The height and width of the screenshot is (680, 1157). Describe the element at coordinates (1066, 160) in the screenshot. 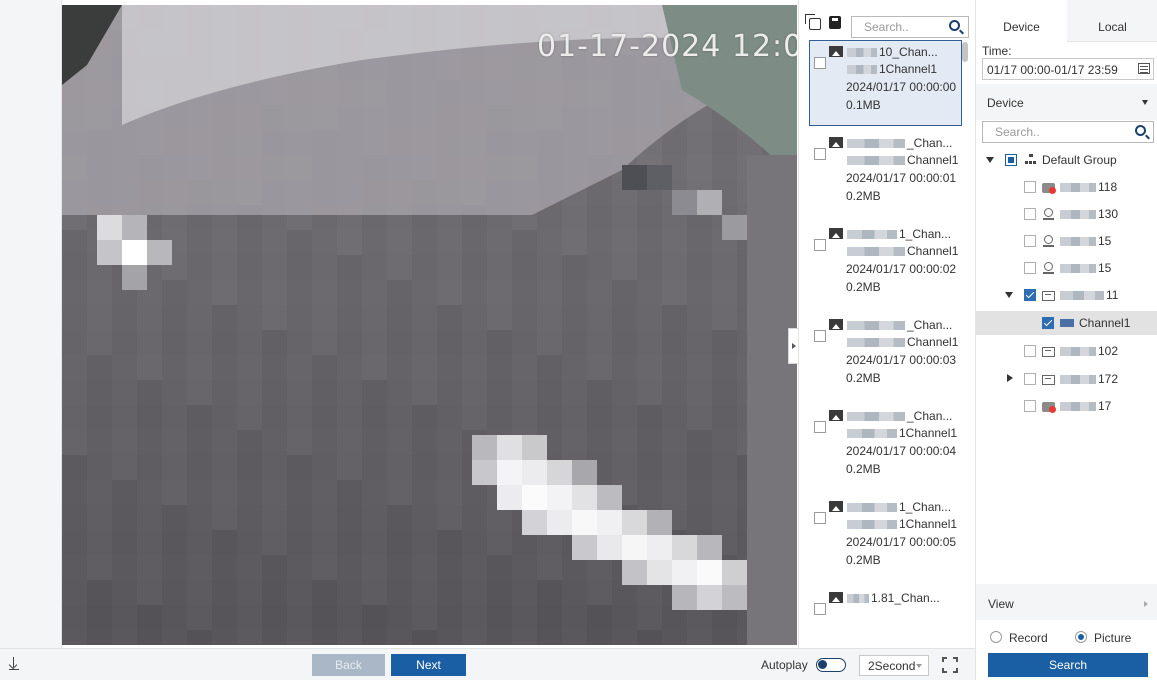

I see `tree-node-default-group: Default Group` at that location.